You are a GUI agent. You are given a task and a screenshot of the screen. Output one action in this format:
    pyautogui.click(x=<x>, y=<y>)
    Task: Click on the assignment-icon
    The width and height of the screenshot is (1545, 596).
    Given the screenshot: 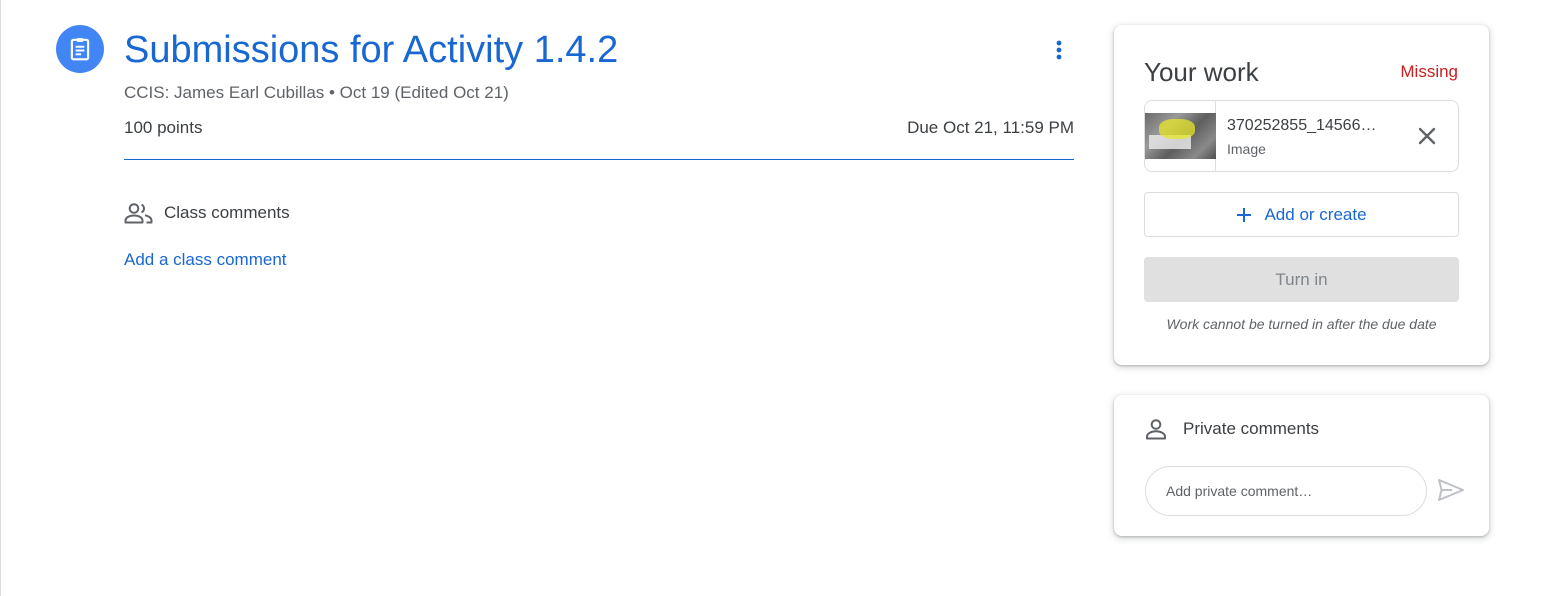 What is the action you would take?
    pyautogui.click(x=80, y=49)
    